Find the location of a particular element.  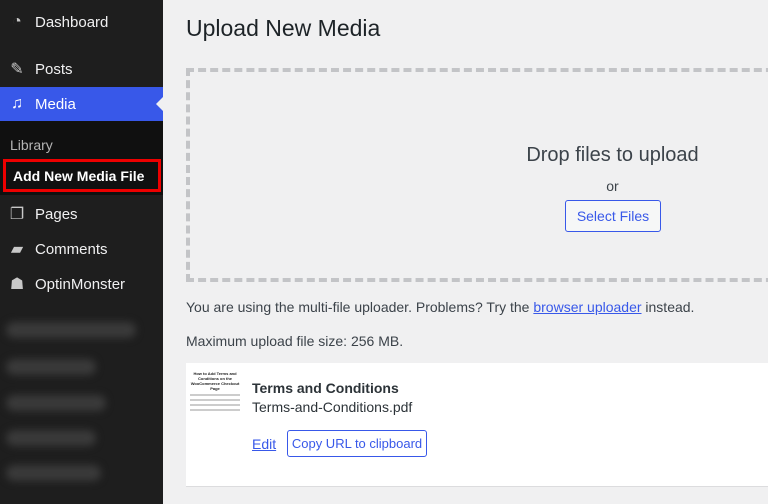

file-title: Terms and Conditions is located at coordinates (325, 388).